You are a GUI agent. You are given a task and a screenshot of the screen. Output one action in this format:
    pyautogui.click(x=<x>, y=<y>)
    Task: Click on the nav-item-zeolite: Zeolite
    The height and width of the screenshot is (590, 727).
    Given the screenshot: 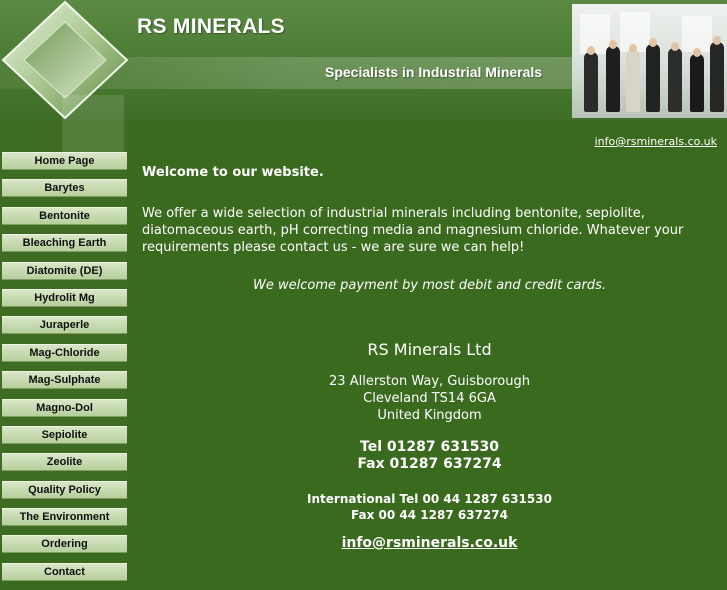 What is the action you would take?
    pyautogui.click(x=64, y=462)
    